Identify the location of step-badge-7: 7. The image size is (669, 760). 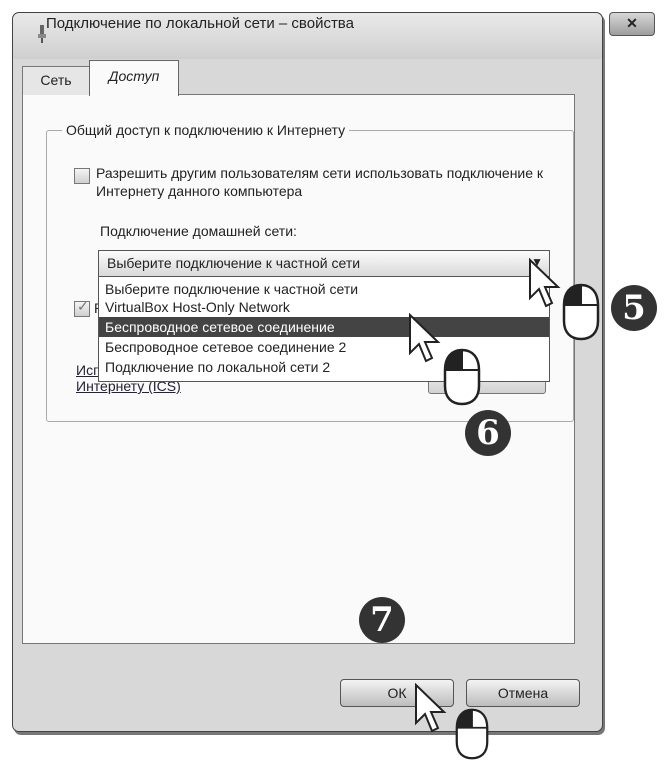
(382, 620).